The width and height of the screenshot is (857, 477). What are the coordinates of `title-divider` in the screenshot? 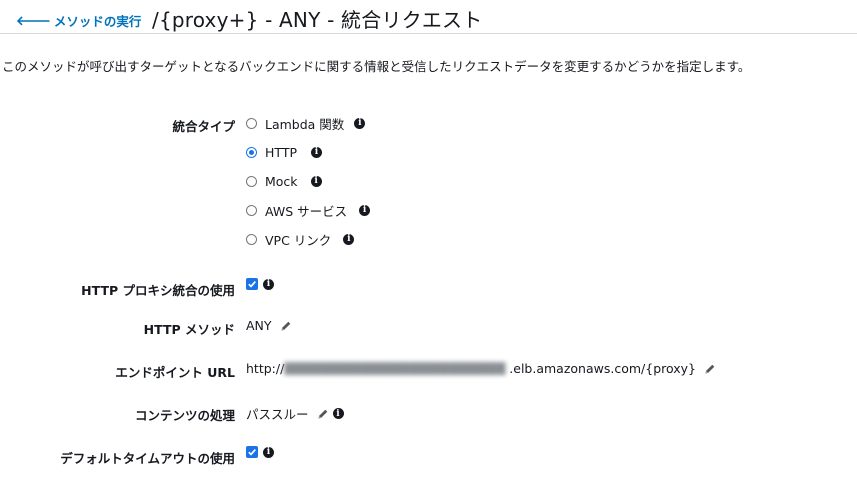 It's located at (428, 33).